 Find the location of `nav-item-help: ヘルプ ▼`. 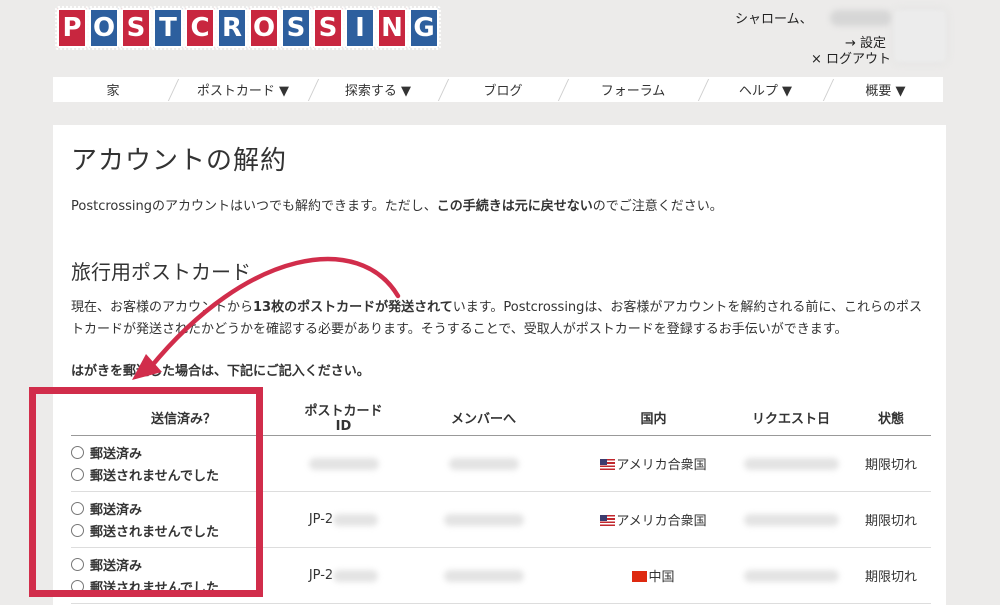

nav-item-help: ヘルプ ▼ is located at coordinates (762, 89).